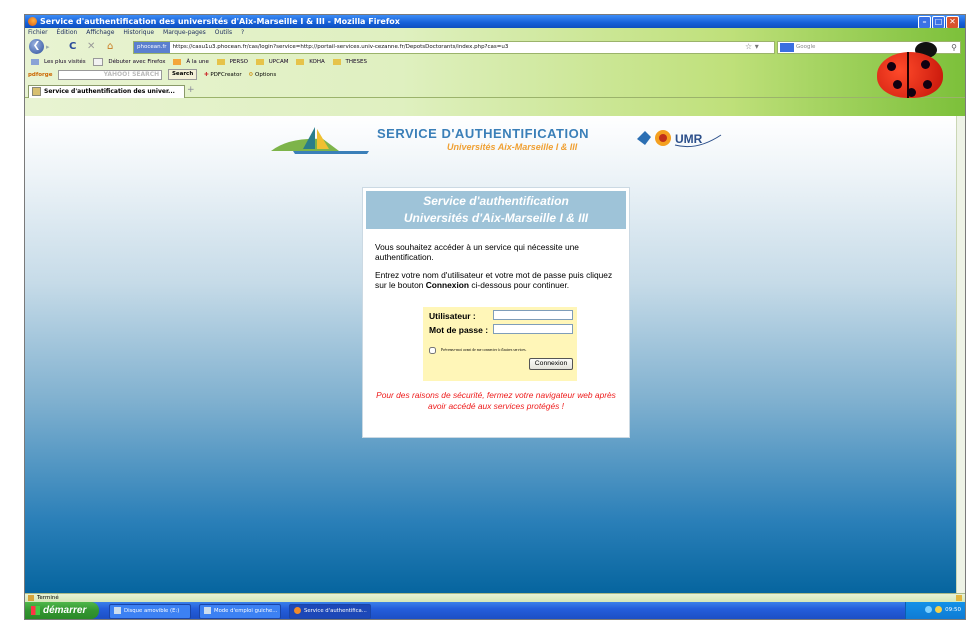 This screenshot has width=974, height=627. I want to click on bookmark-label: Débuter avec Firefox, so click(137, 62).